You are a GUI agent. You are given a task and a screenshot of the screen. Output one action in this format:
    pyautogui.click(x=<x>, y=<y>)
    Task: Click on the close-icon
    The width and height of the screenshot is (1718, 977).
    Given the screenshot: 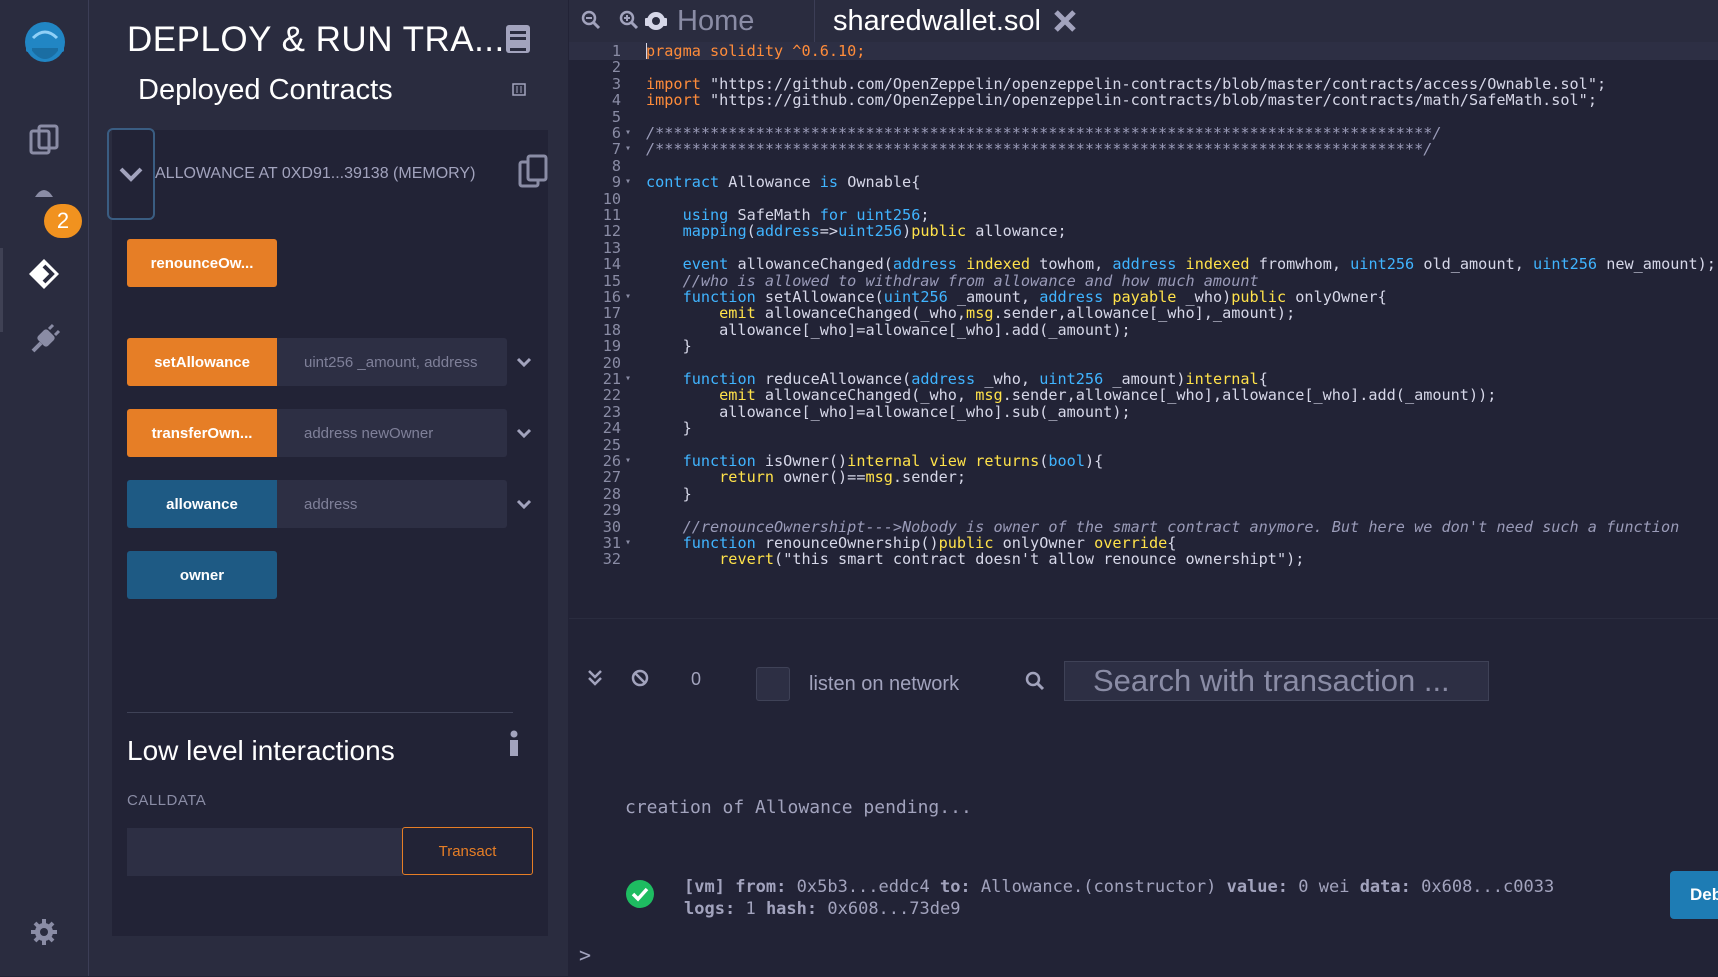 What is the action you would take?
    pyautogui.click(x=1065, y=21)
    